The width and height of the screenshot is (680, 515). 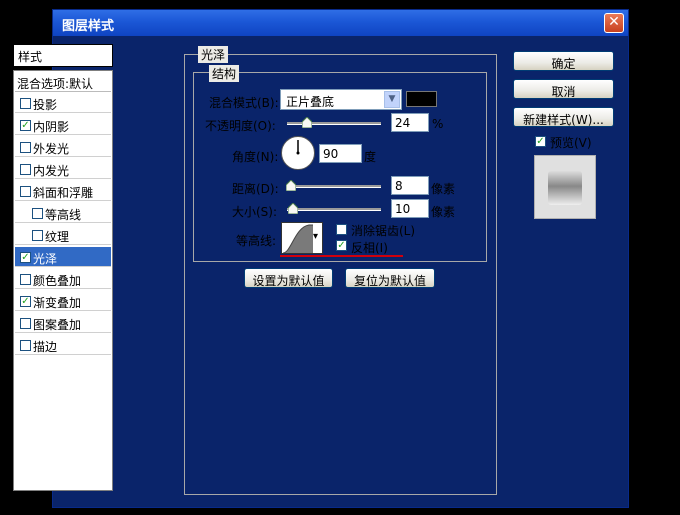 What do you see at coordinates (298, 147) in the screenshot?
I see `angle-dial-needle-icon` at bounding box center [298, 147].